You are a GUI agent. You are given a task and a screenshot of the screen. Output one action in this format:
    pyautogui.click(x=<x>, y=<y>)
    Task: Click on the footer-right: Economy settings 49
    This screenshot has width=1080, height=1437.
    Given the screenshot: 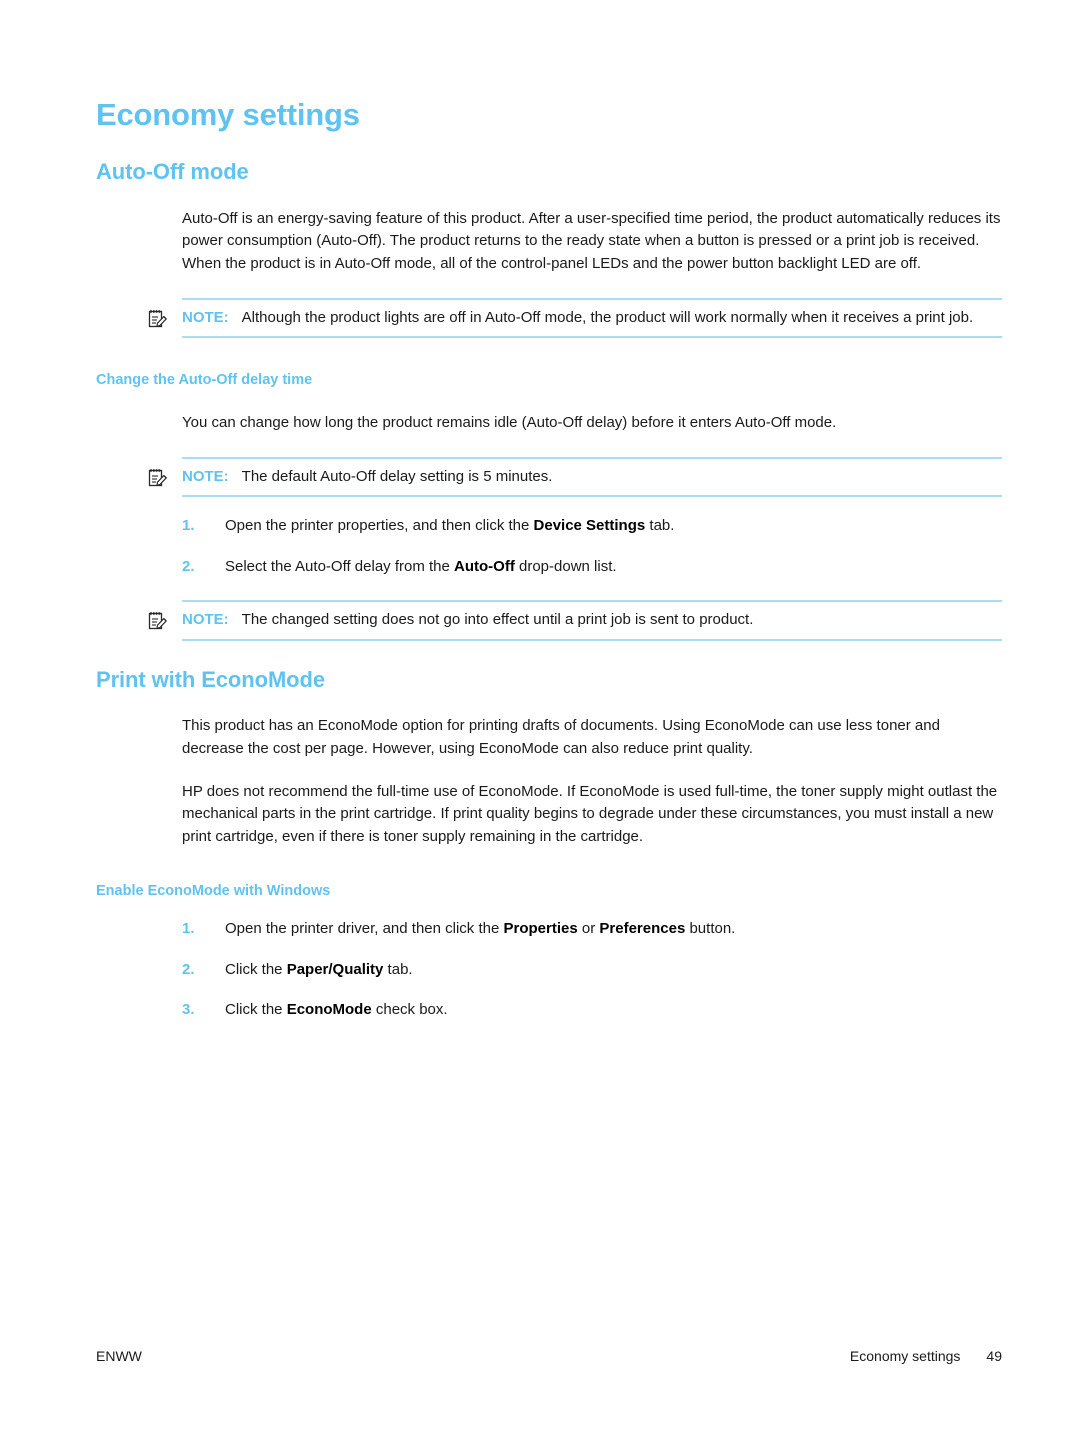 What is the action you would take?
    pyautogui.click(x=926, y=1356)
    